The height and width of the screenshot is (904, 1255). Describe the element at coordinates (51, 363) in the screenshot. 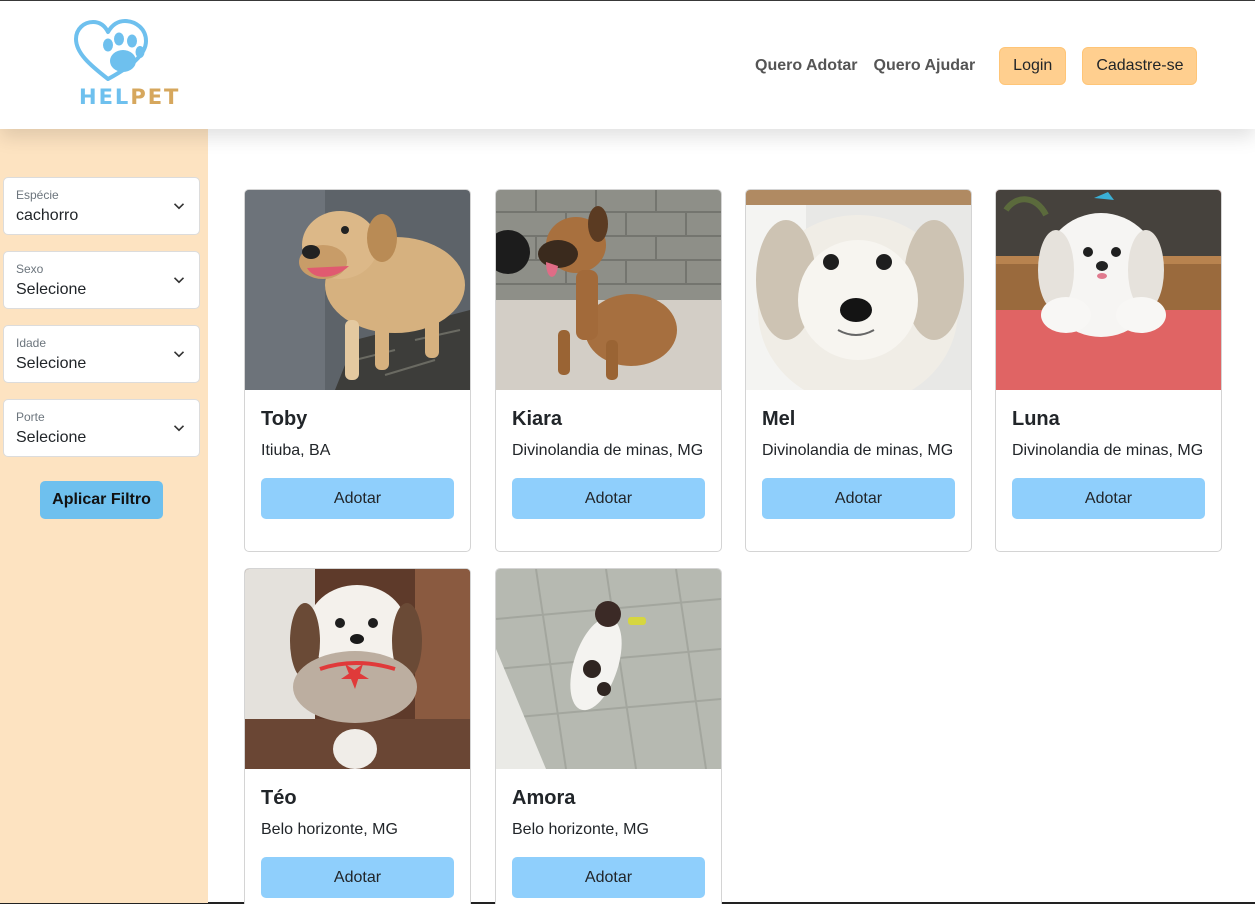

I see `age-value: Selecione` at that location.